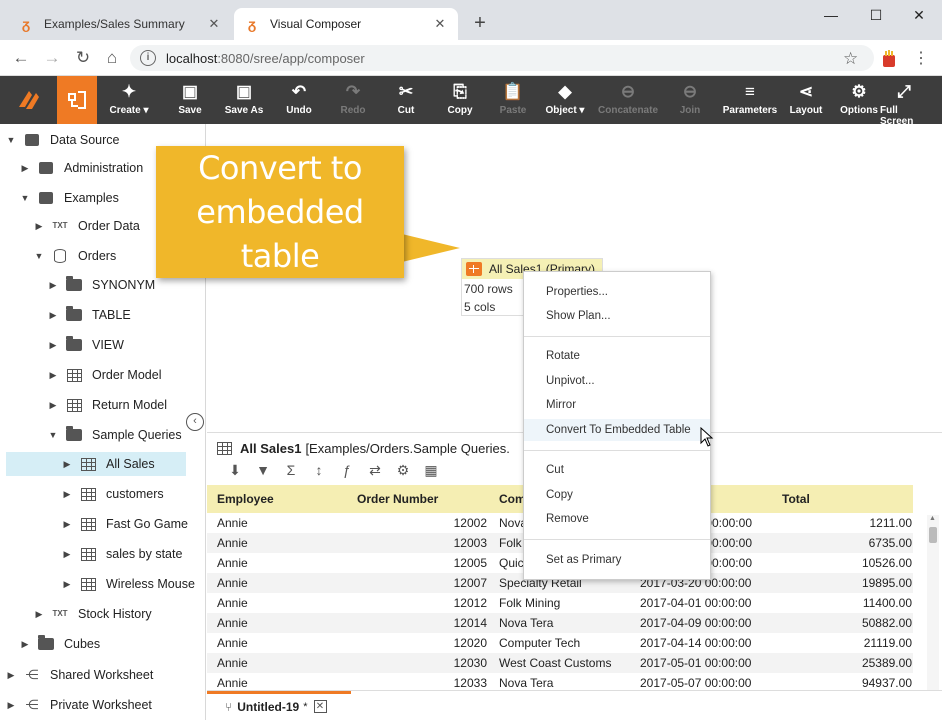  What do you see at coordinates (77, 100) in the screenshot?
I see `composer-icon` at bounding box center [77, 100].